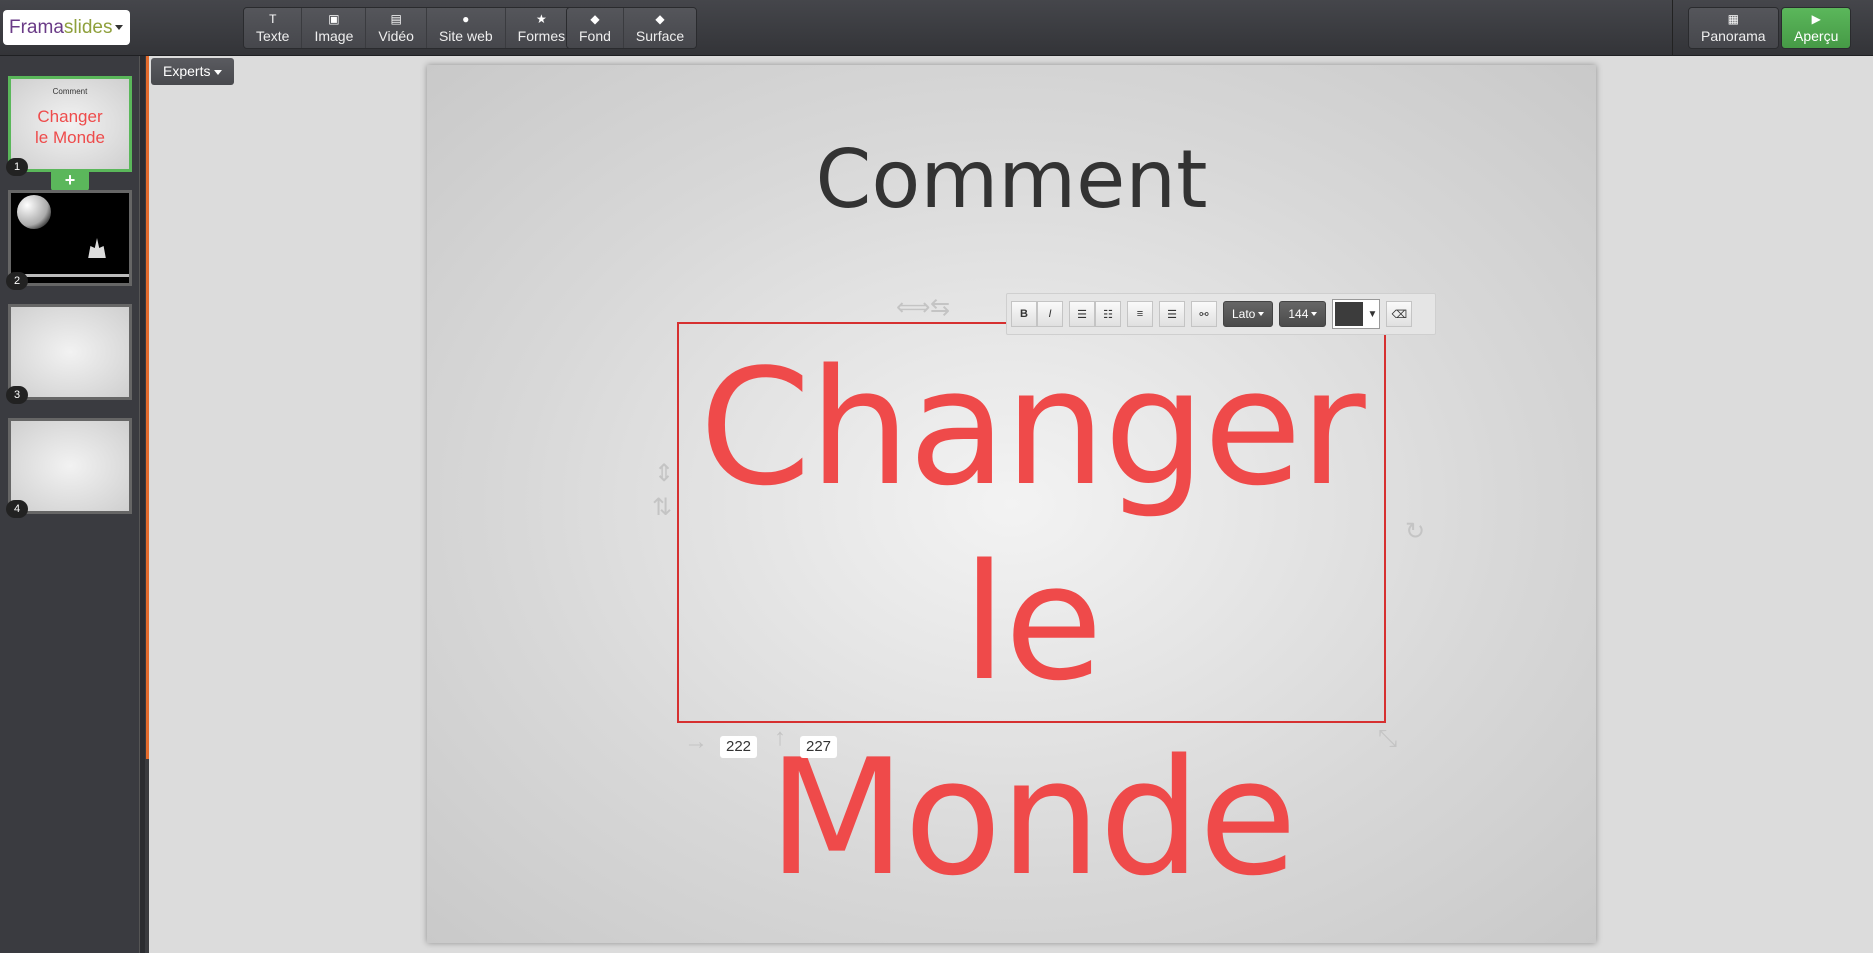  Describe the element at coordinates (97, 248) in the screenshot. I see `figure-image` at that location.